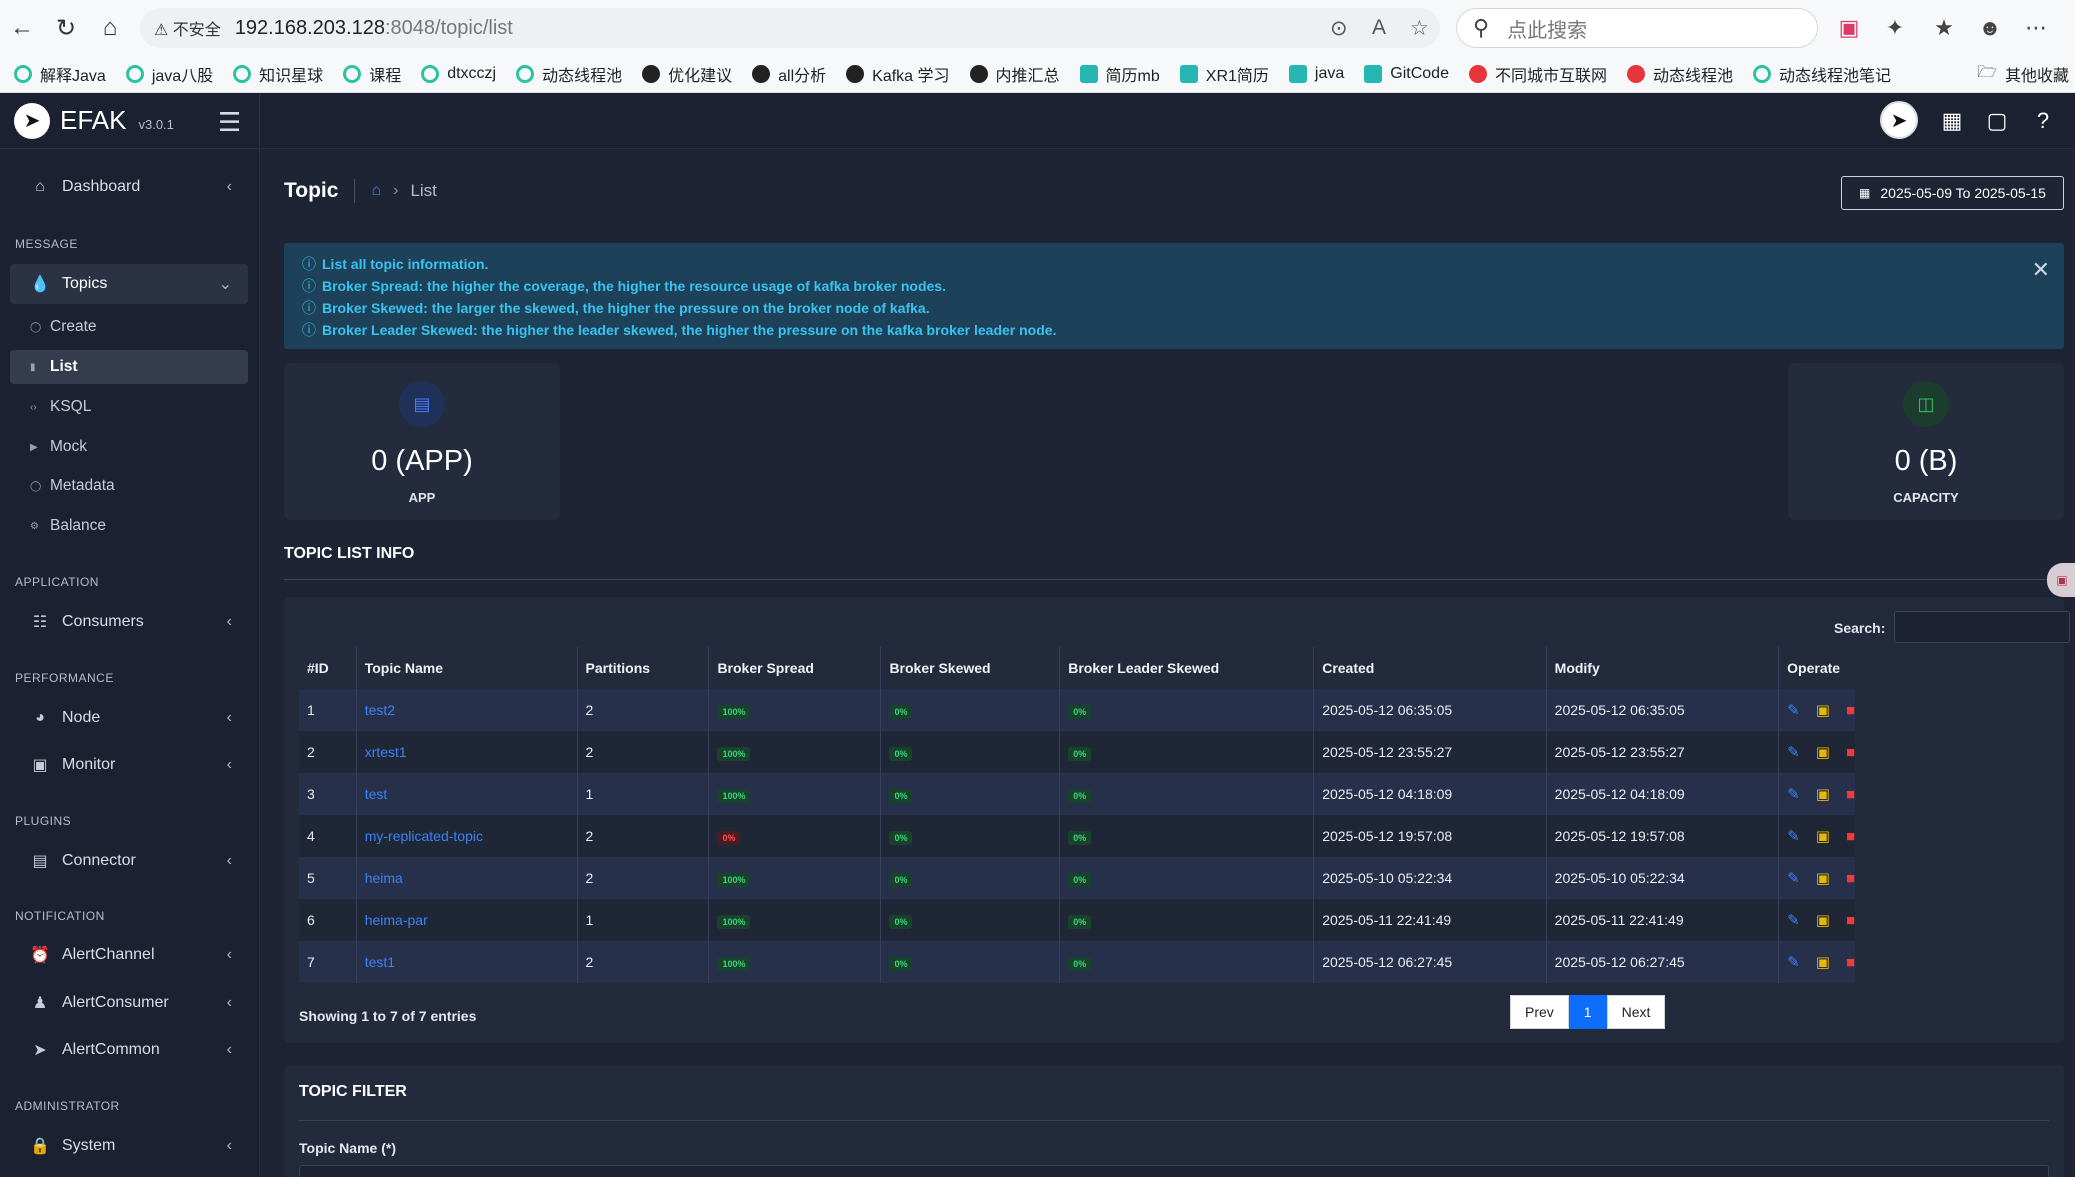  Describe the element at coordinates (1406, 74) in the screenshot. I see `bookmark-item: GitCode` at that location.